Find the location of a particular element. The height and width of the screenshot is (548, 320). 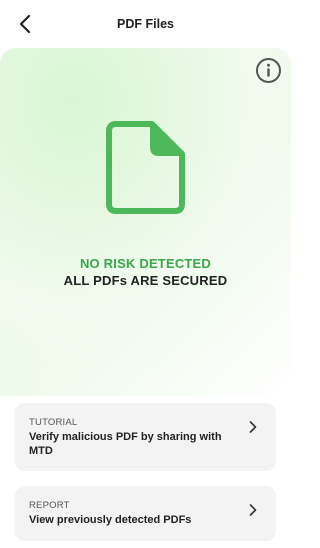

status-secured: ALL PDFs ARE SECURED is located at coordinates (145, 280).